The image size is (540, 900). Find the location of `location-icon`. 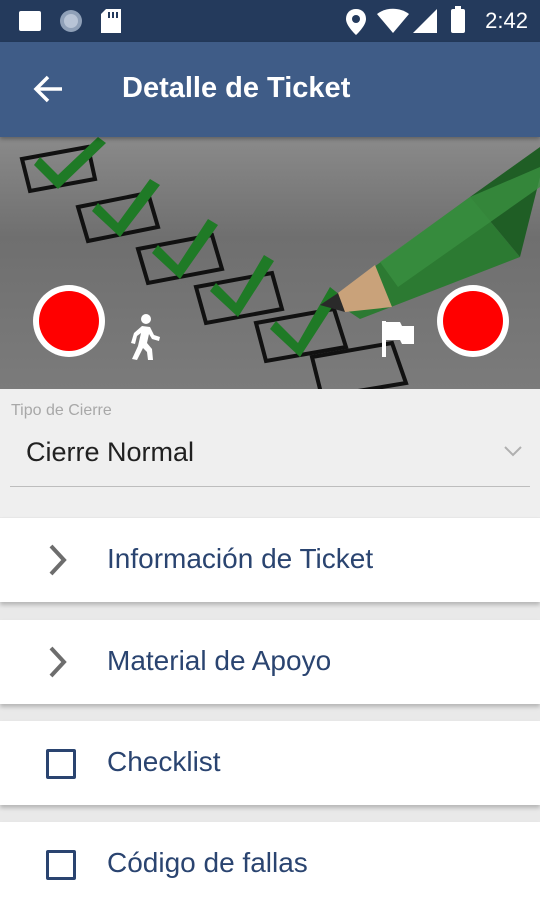

location-icon is located at coordinates (356, 24).